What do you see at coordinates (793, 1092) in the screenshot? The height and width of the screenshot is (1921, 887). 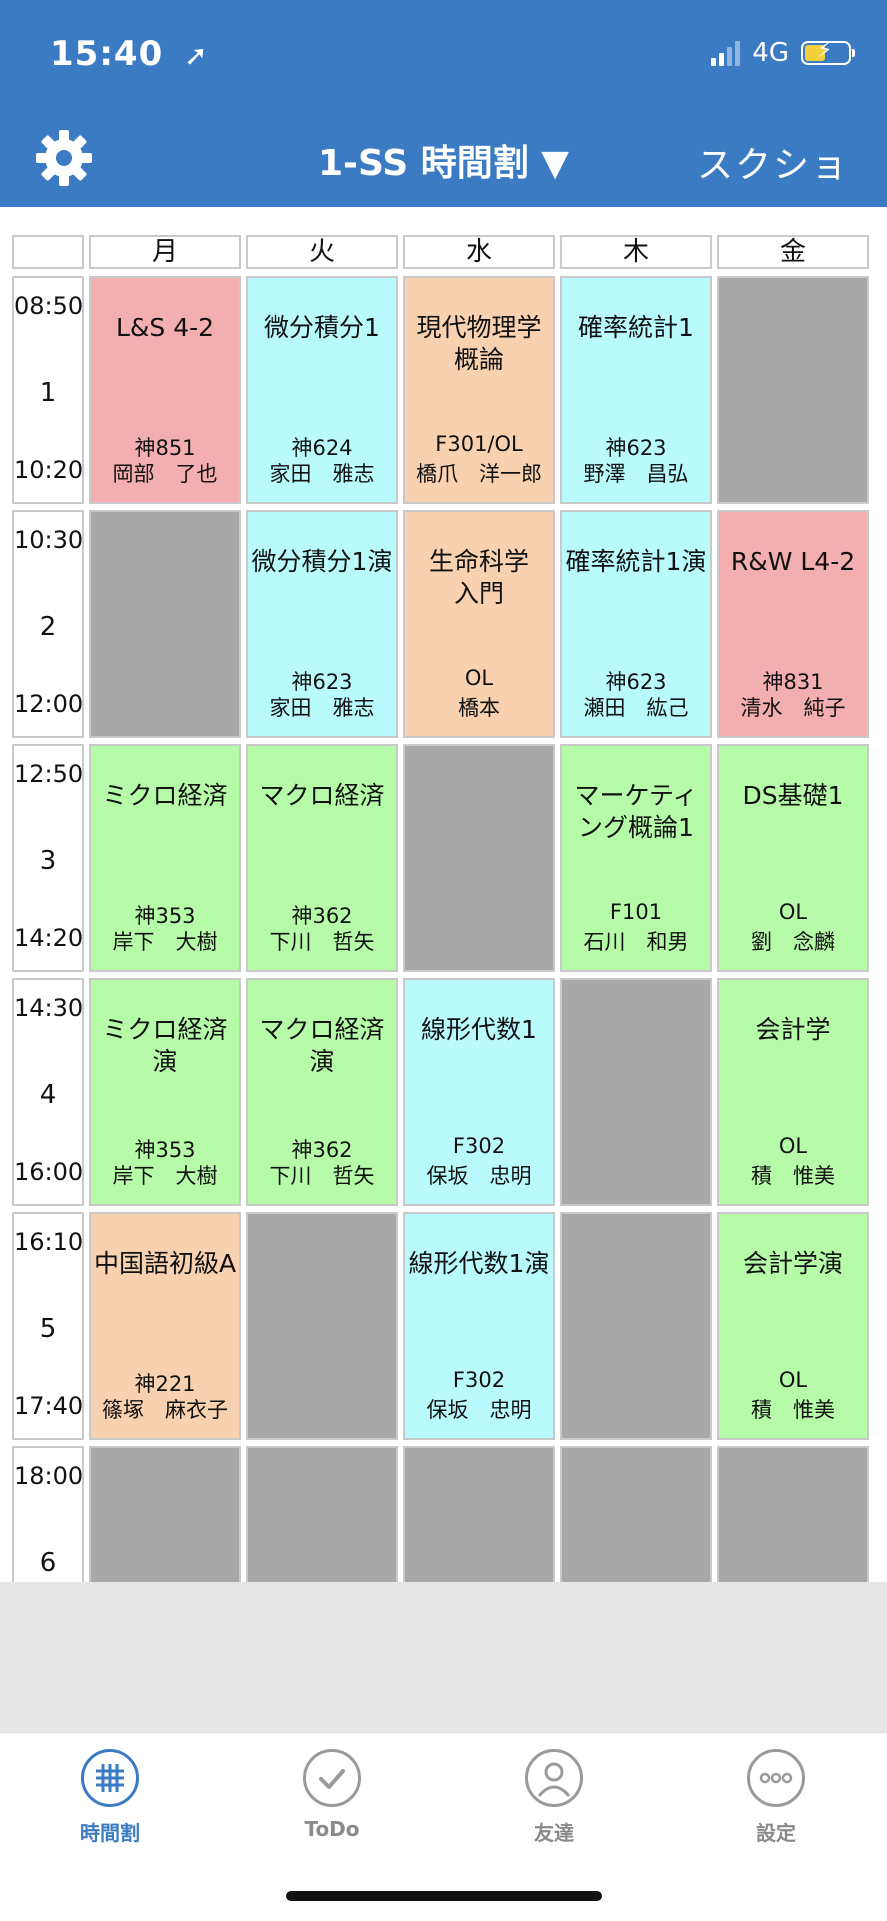 I see `course-cell: 会計学 OL 積 惟美` at bounding box center [793, 1092].